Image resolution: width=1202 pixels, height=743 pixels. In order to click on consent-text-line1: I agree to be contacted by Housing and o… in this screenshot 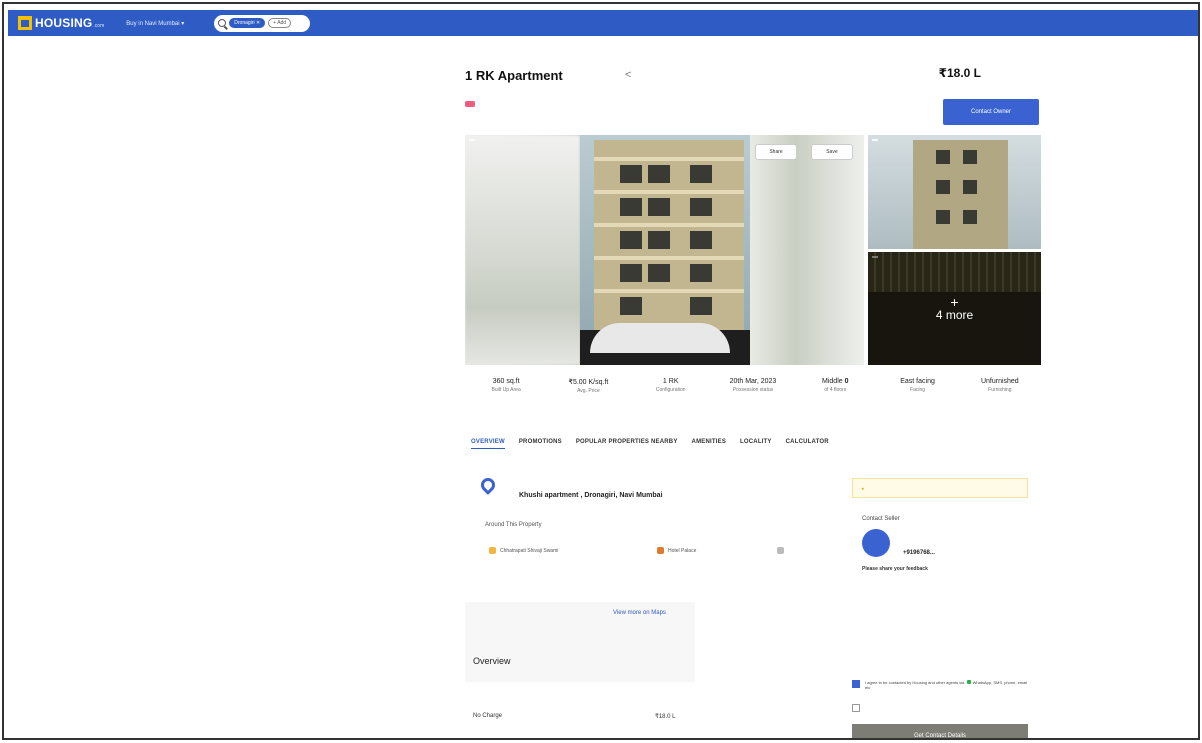, I will do `click(915, 682)`.